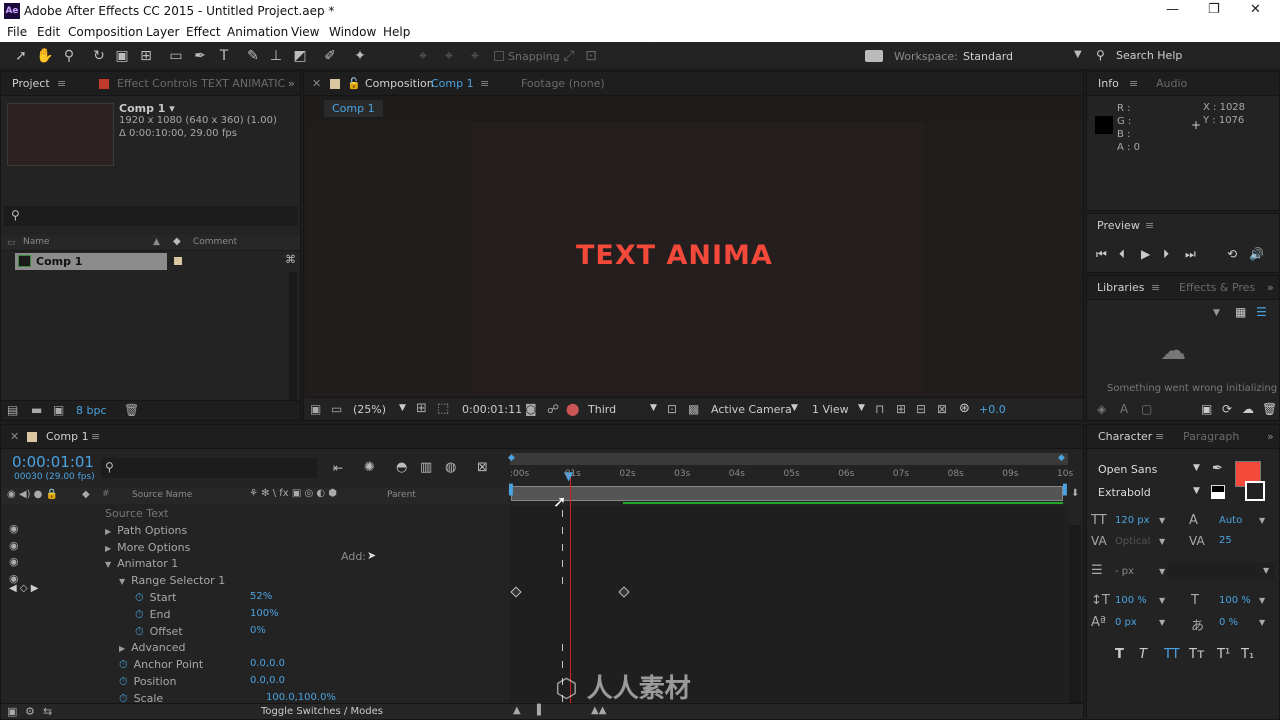 Image resolution: width=1280 pixels, height=720 pixels. I want to click on sync-icon: ⟳, so click(1227, 409).